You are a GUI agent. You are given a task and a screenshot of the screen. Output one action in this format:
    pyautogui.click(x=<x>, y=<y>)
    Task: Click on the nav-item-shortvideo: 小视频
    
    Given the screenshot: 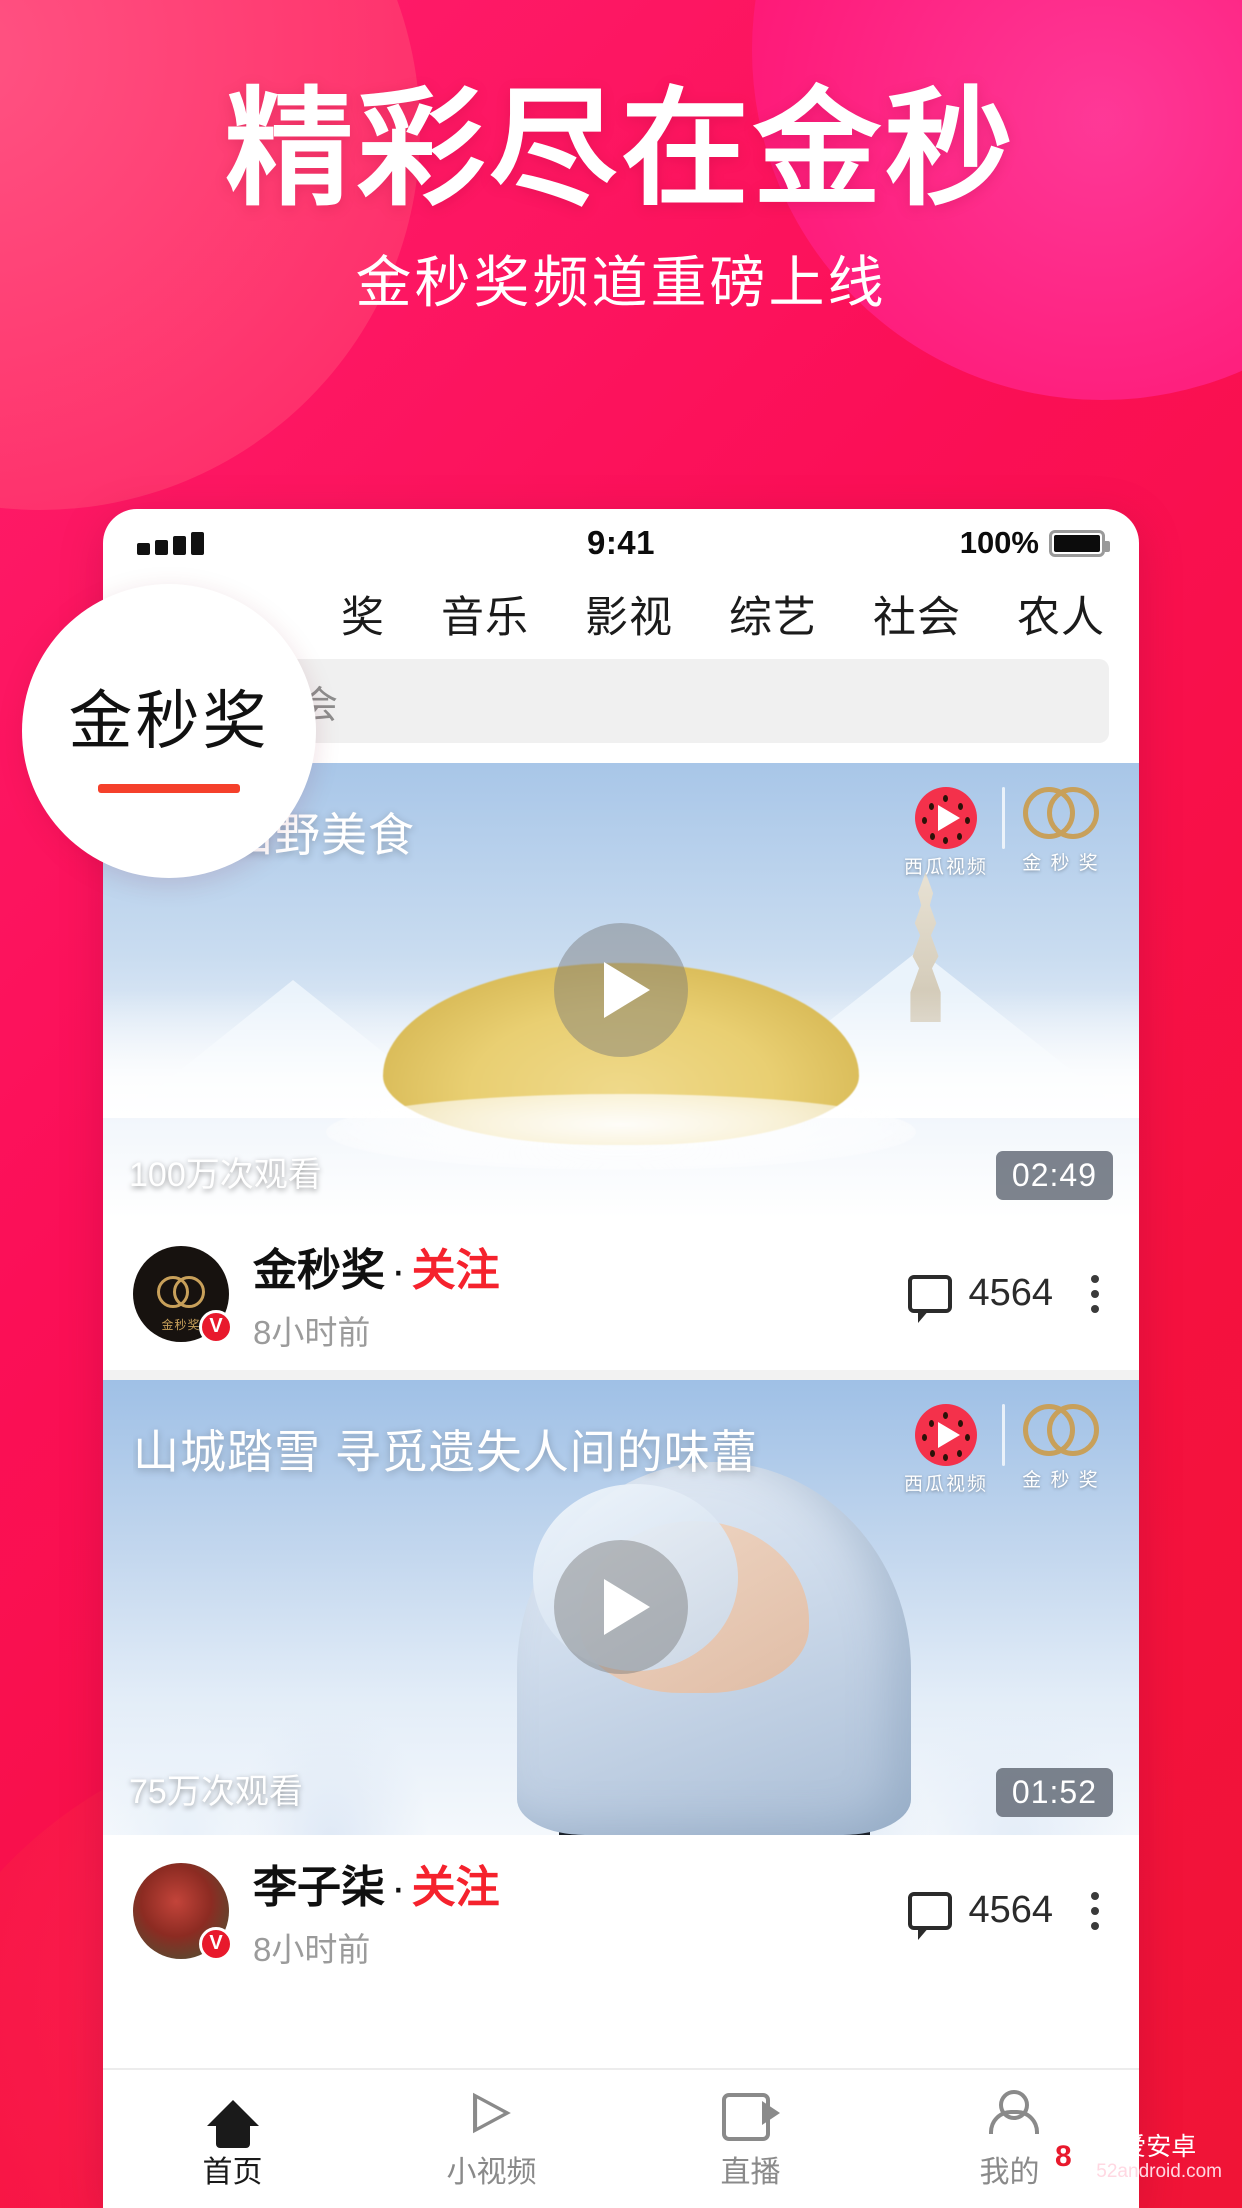 What is the action you would take?
    pyautogui.click(x=491, y=2139)
    